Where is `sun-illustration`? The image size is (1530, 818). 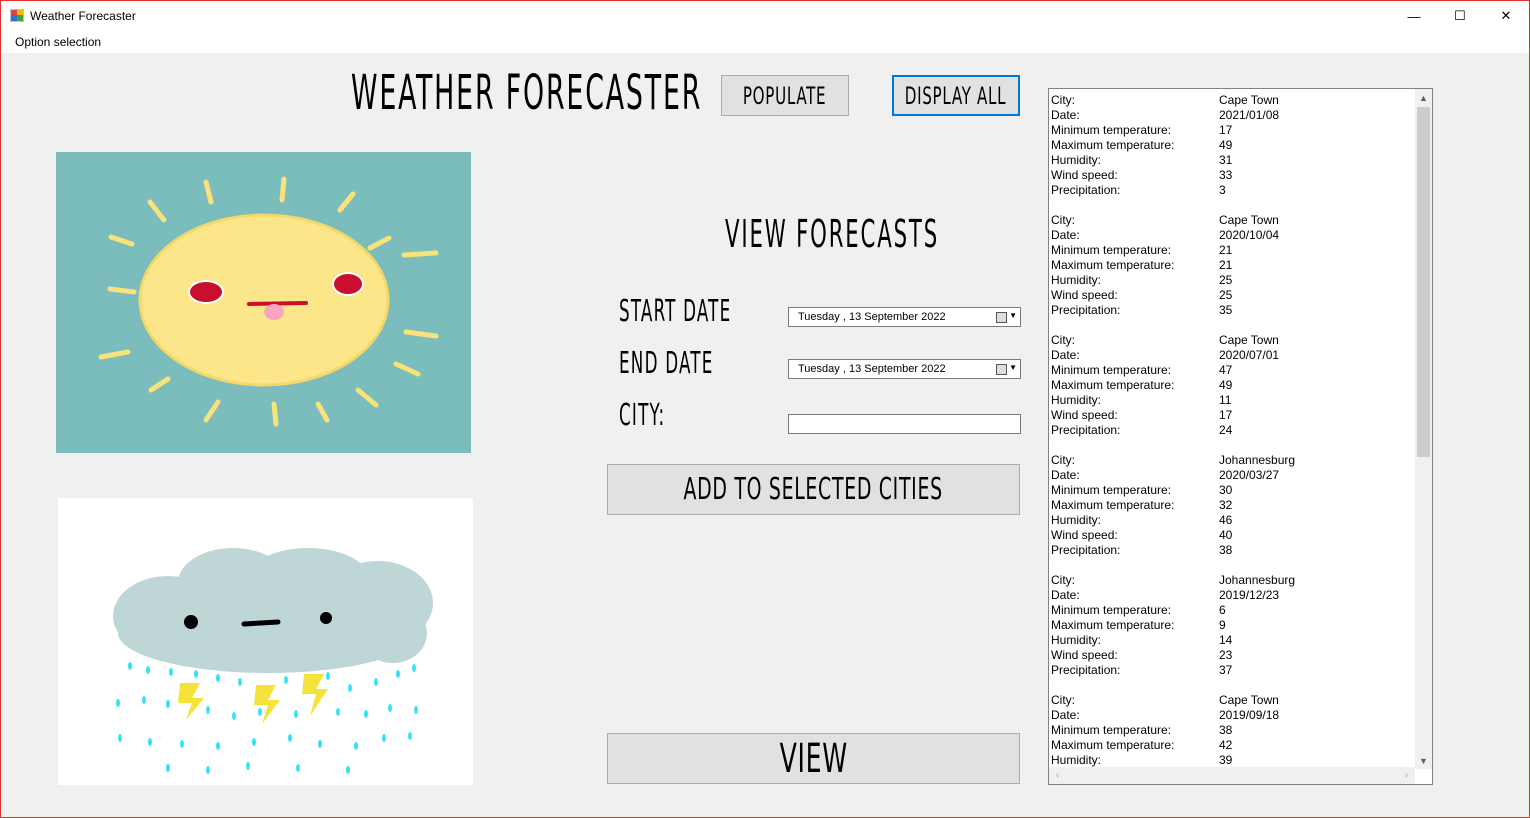 sun-illustration is located at coordinates (263, 302).